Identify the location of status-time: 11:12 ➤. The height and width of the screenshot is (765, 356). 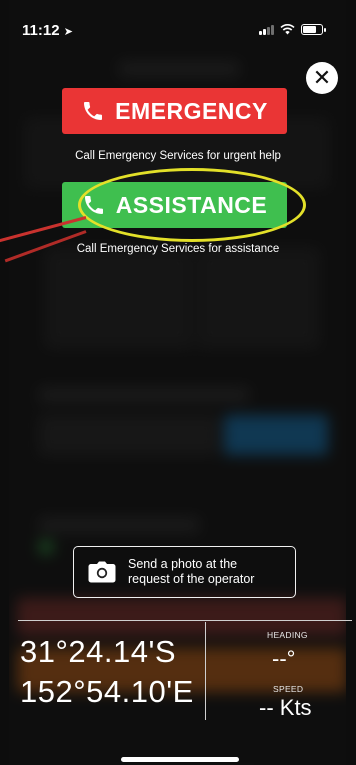
(47, 30).